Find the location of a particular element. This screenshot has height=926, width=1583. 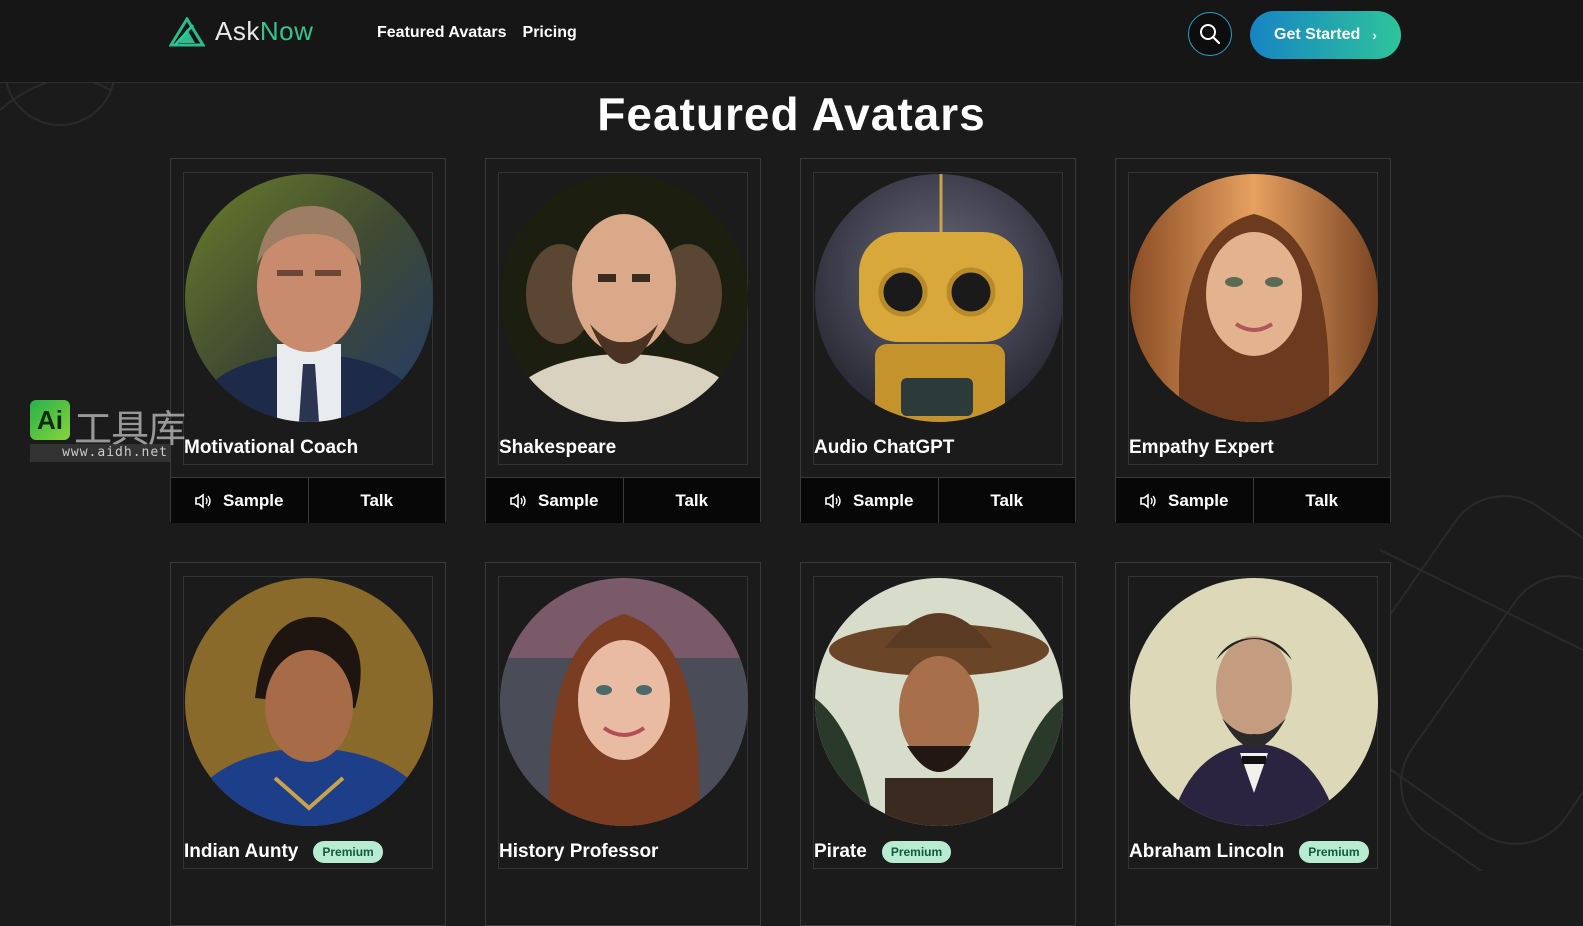

avatar-name: Shakespeare is located at coordinates (558, 447).